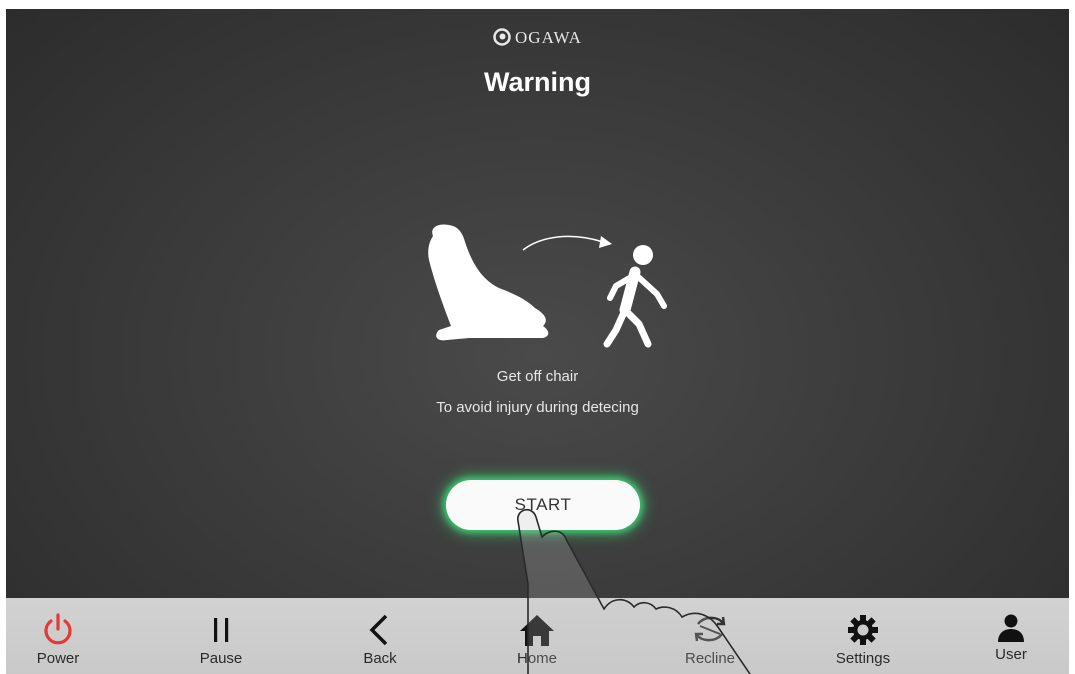  I want to click on brand-logo: OGAWA, so click(537, 39).